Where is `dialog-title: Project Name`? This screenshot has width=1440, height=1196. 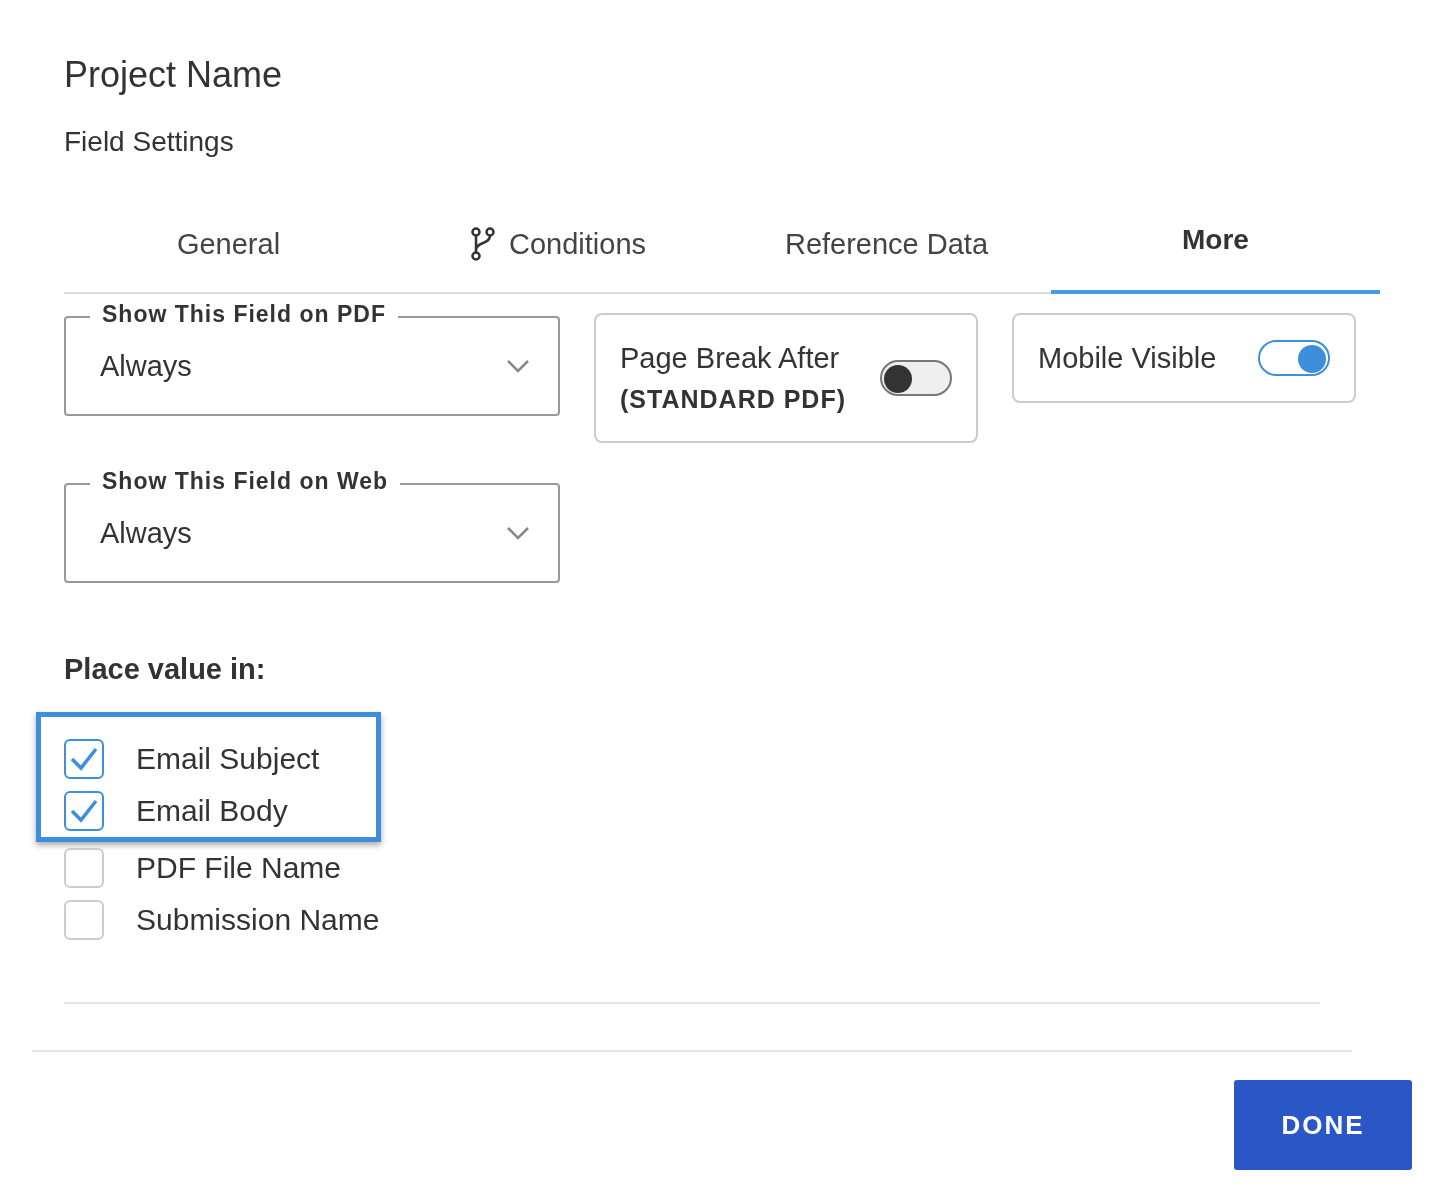 dialog-title: Project Name is located at coordinates (174, 75).